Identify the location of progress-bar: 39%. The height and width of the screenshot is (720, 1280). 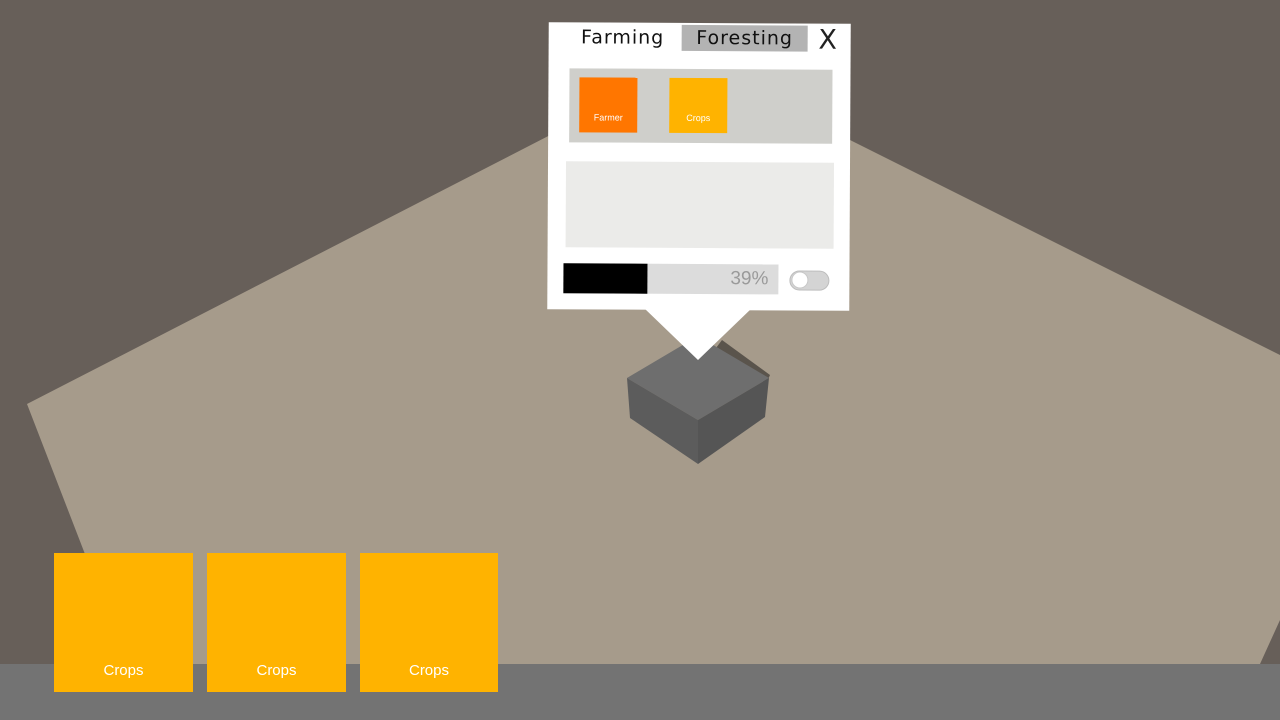
(671, 279).